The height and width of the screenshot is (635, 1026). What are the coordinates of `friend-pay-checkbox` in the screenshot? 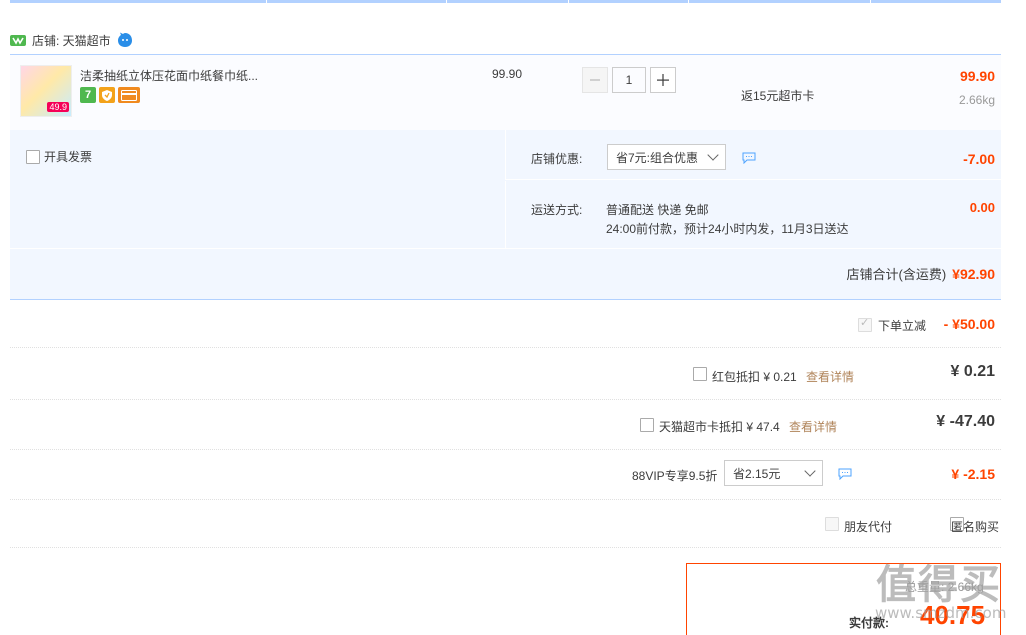 It's located at (832, 523).